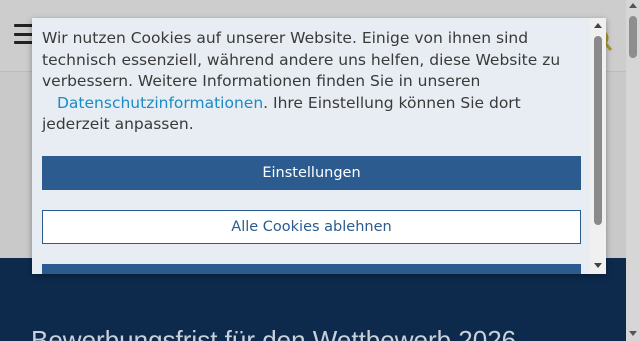  I want to click on dialog-scrollbar-thumb, so click(598, 130).